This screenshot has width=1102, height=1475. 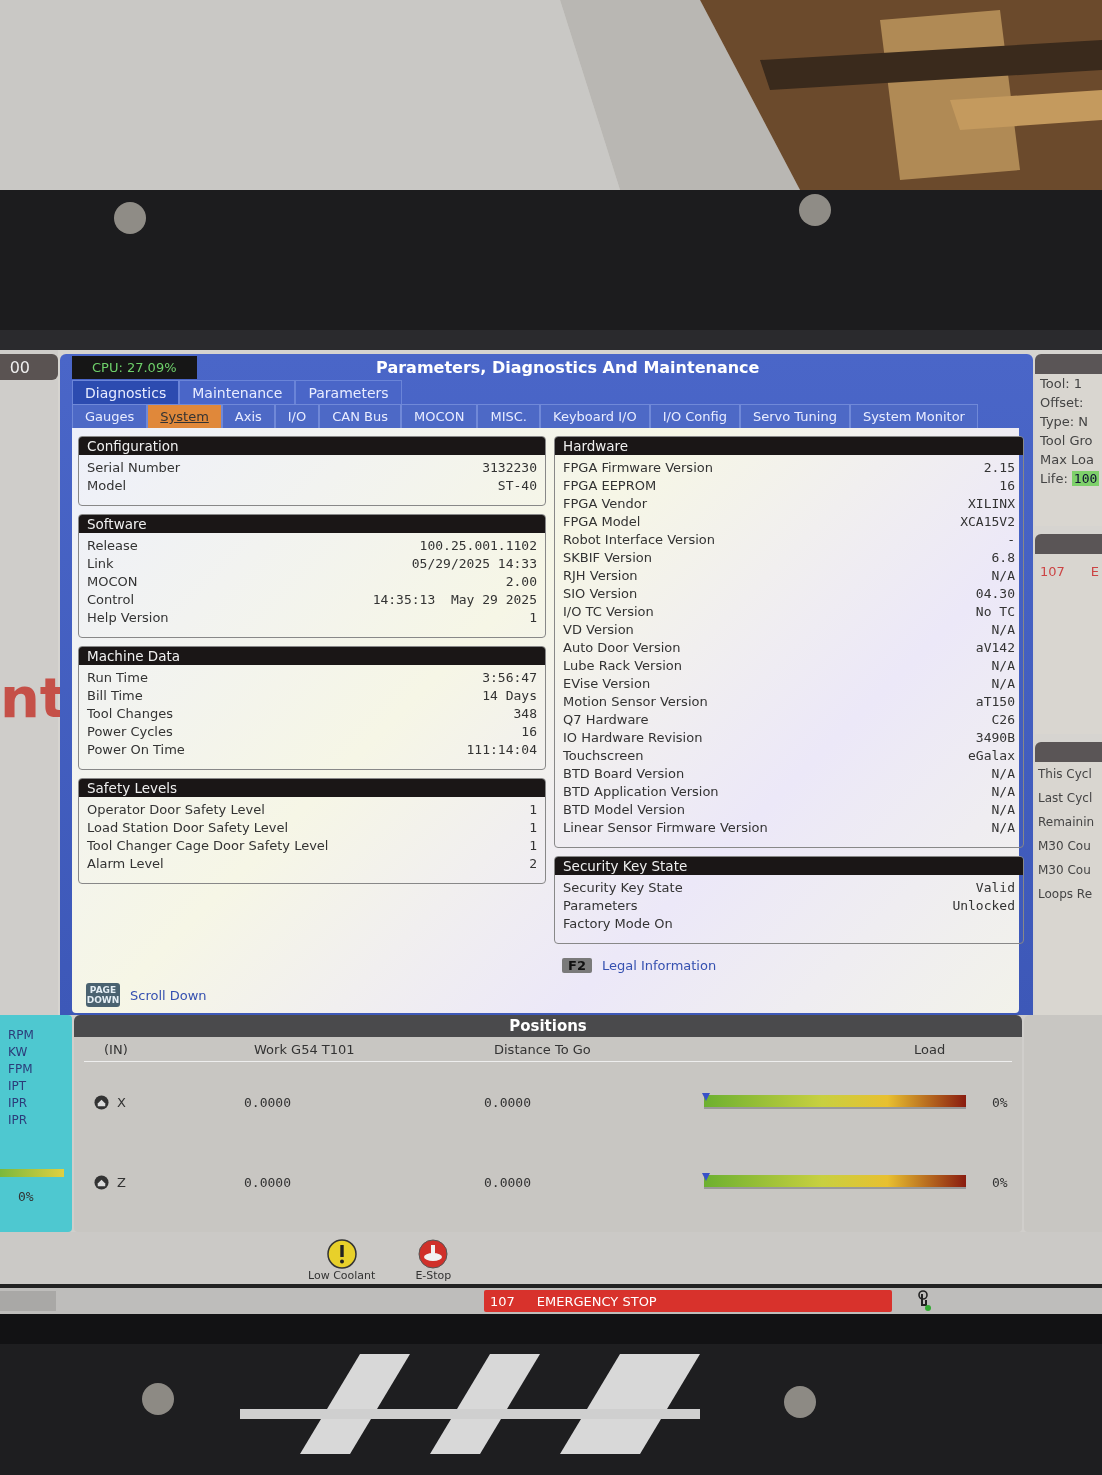 What do you see at coordinates (208, 846) in the screenshot?
I see `field-label: Tool Changer Cage Door Safety Level` at bounding box center [208, 846].